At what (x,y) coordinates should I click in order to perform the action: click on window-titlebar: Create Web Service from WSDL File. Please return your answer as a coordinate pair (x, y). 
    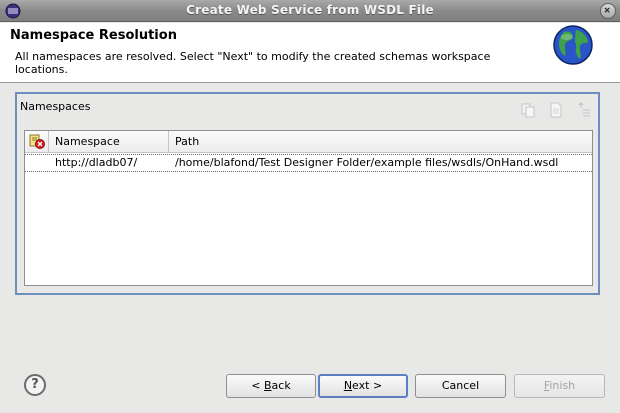
    Looking at the image, I should click on (310, 11).